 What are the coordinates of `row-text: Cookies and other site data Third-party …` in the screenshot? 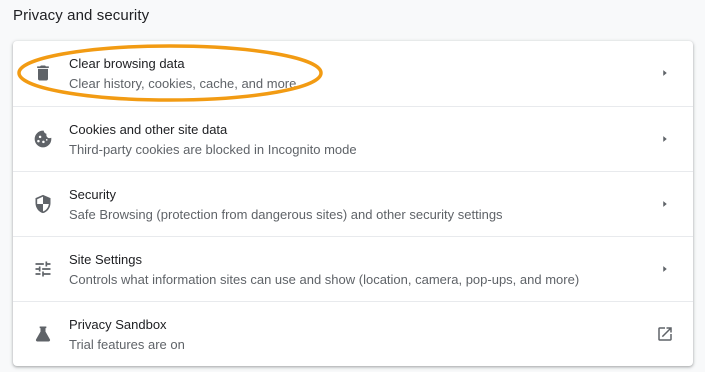 It's located at (351, 139).